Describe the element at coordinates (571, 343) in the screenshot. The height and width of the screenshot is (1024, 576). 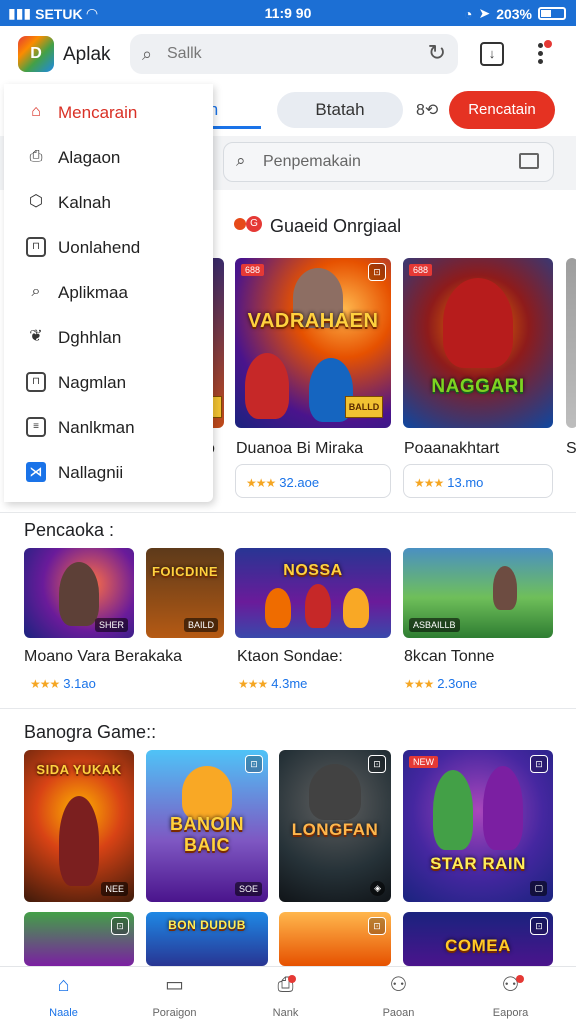
I see `game-card-image` at that location.